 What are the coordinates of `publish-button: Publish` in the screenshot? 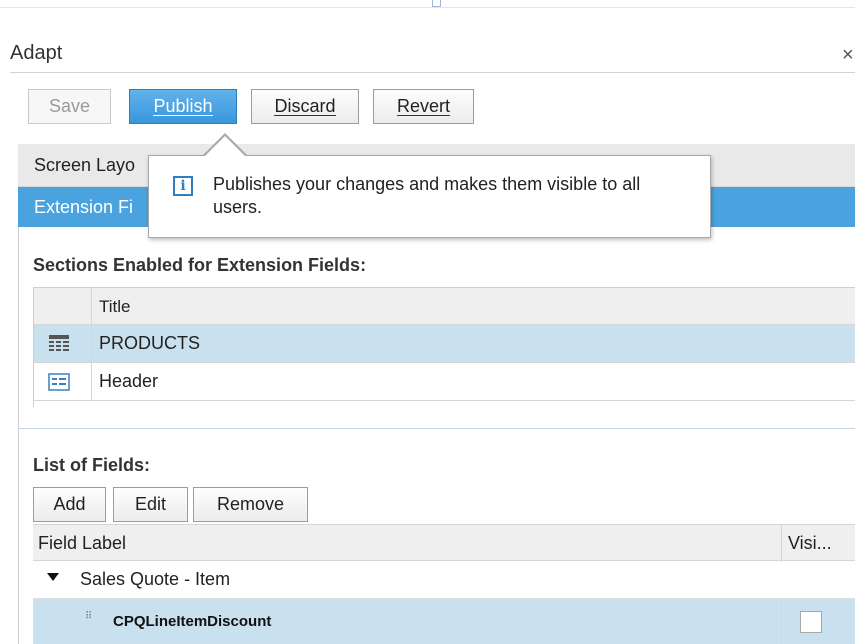 It's located at (183, 106).